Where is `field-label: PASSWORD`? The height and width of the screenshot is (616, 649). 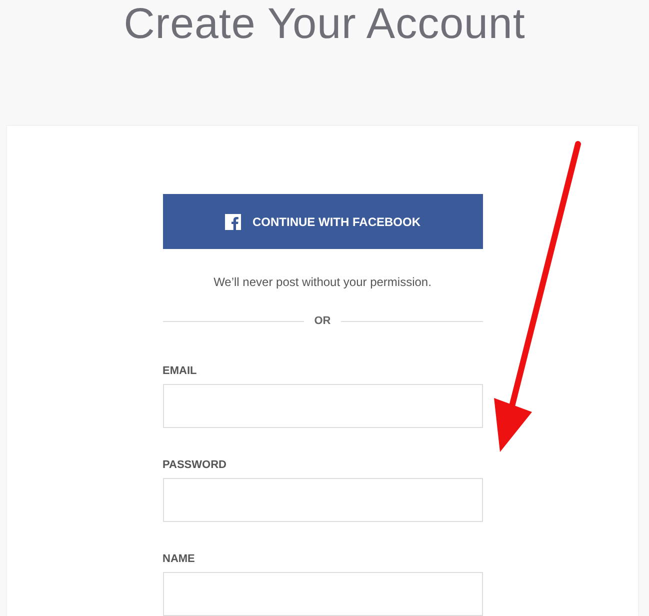
field-label: PASSWORD is located at coordinates (195, 465).